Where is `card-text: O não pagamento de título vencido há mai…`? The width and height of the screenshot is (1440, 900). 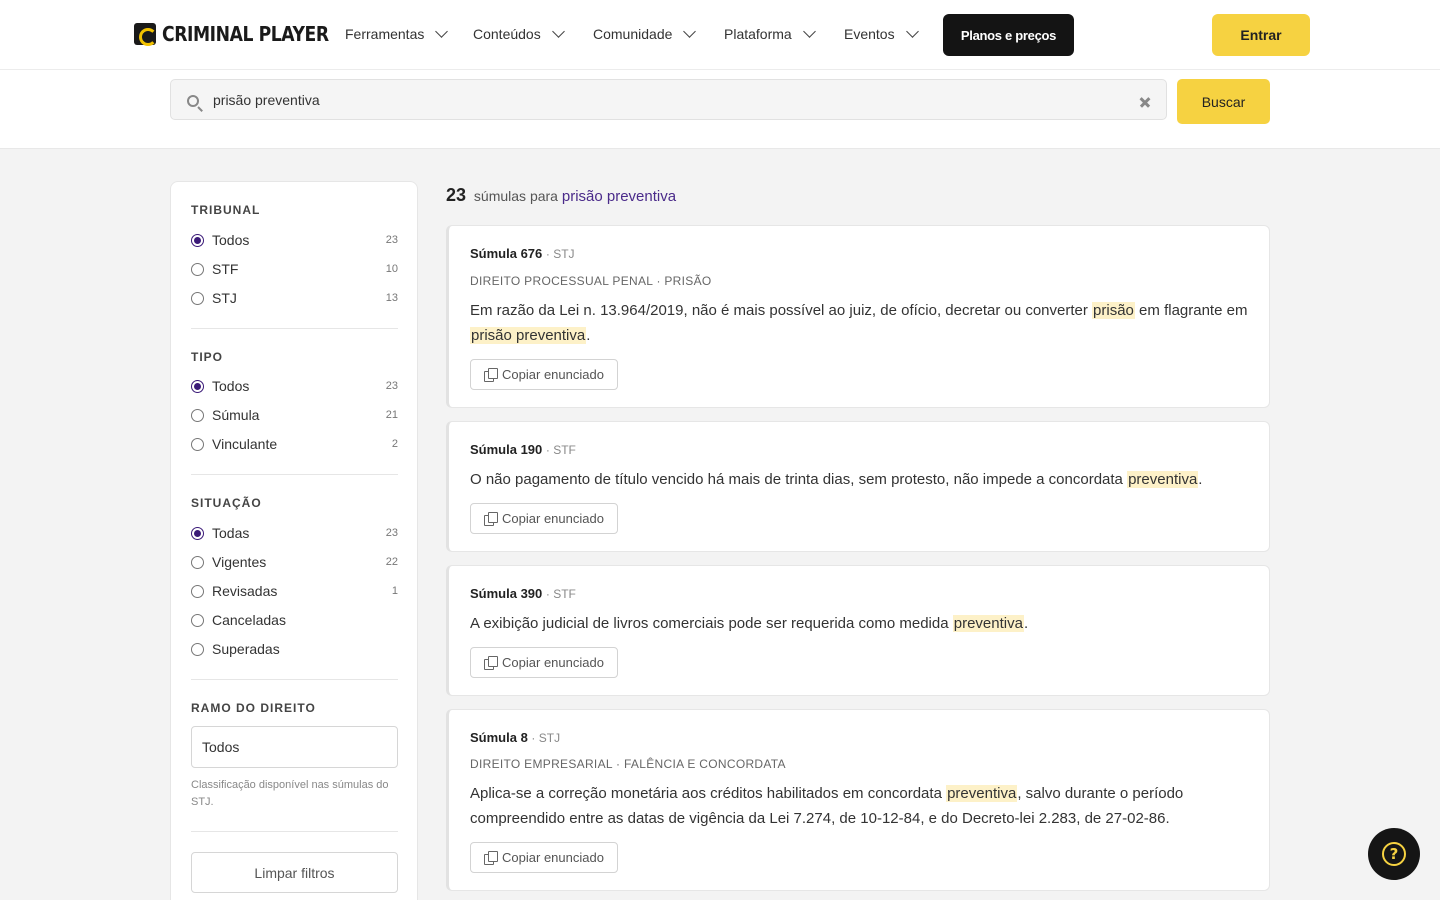 card-text: O não pagamento de título vencido há mai… is located at coordinates (836, 479).